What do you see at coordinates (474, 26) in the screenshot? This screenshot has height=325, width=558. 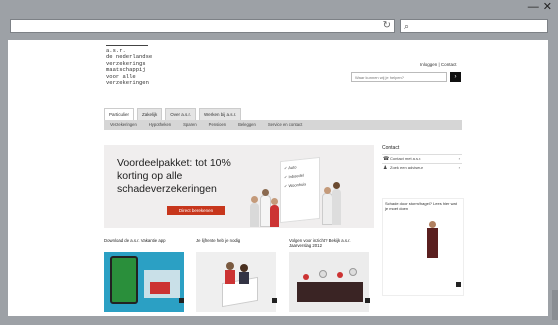 I see `browser-search-box: ⌕` at bounding box center [474, 26].